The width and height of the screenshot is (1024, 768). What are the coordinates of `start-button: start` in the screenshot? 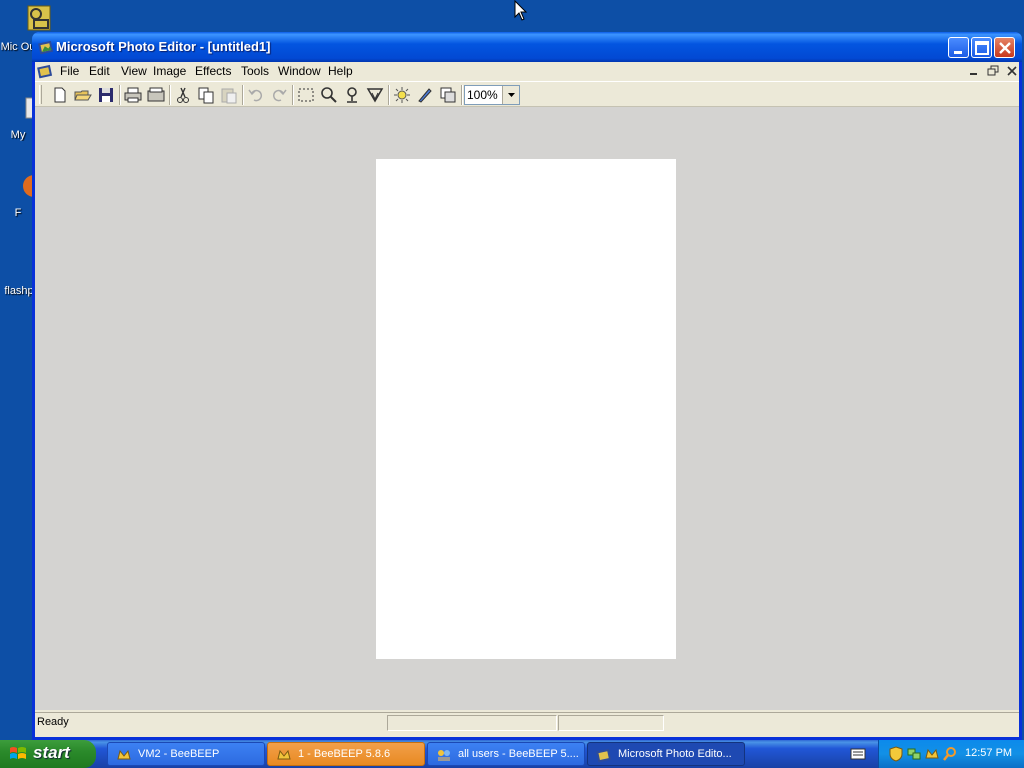 It's located at (48, 754).